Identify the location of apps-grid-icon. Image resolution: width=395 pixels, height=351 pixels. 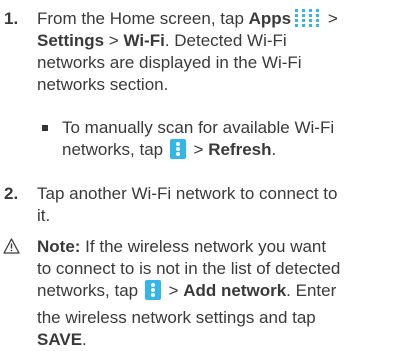
(307, 18).